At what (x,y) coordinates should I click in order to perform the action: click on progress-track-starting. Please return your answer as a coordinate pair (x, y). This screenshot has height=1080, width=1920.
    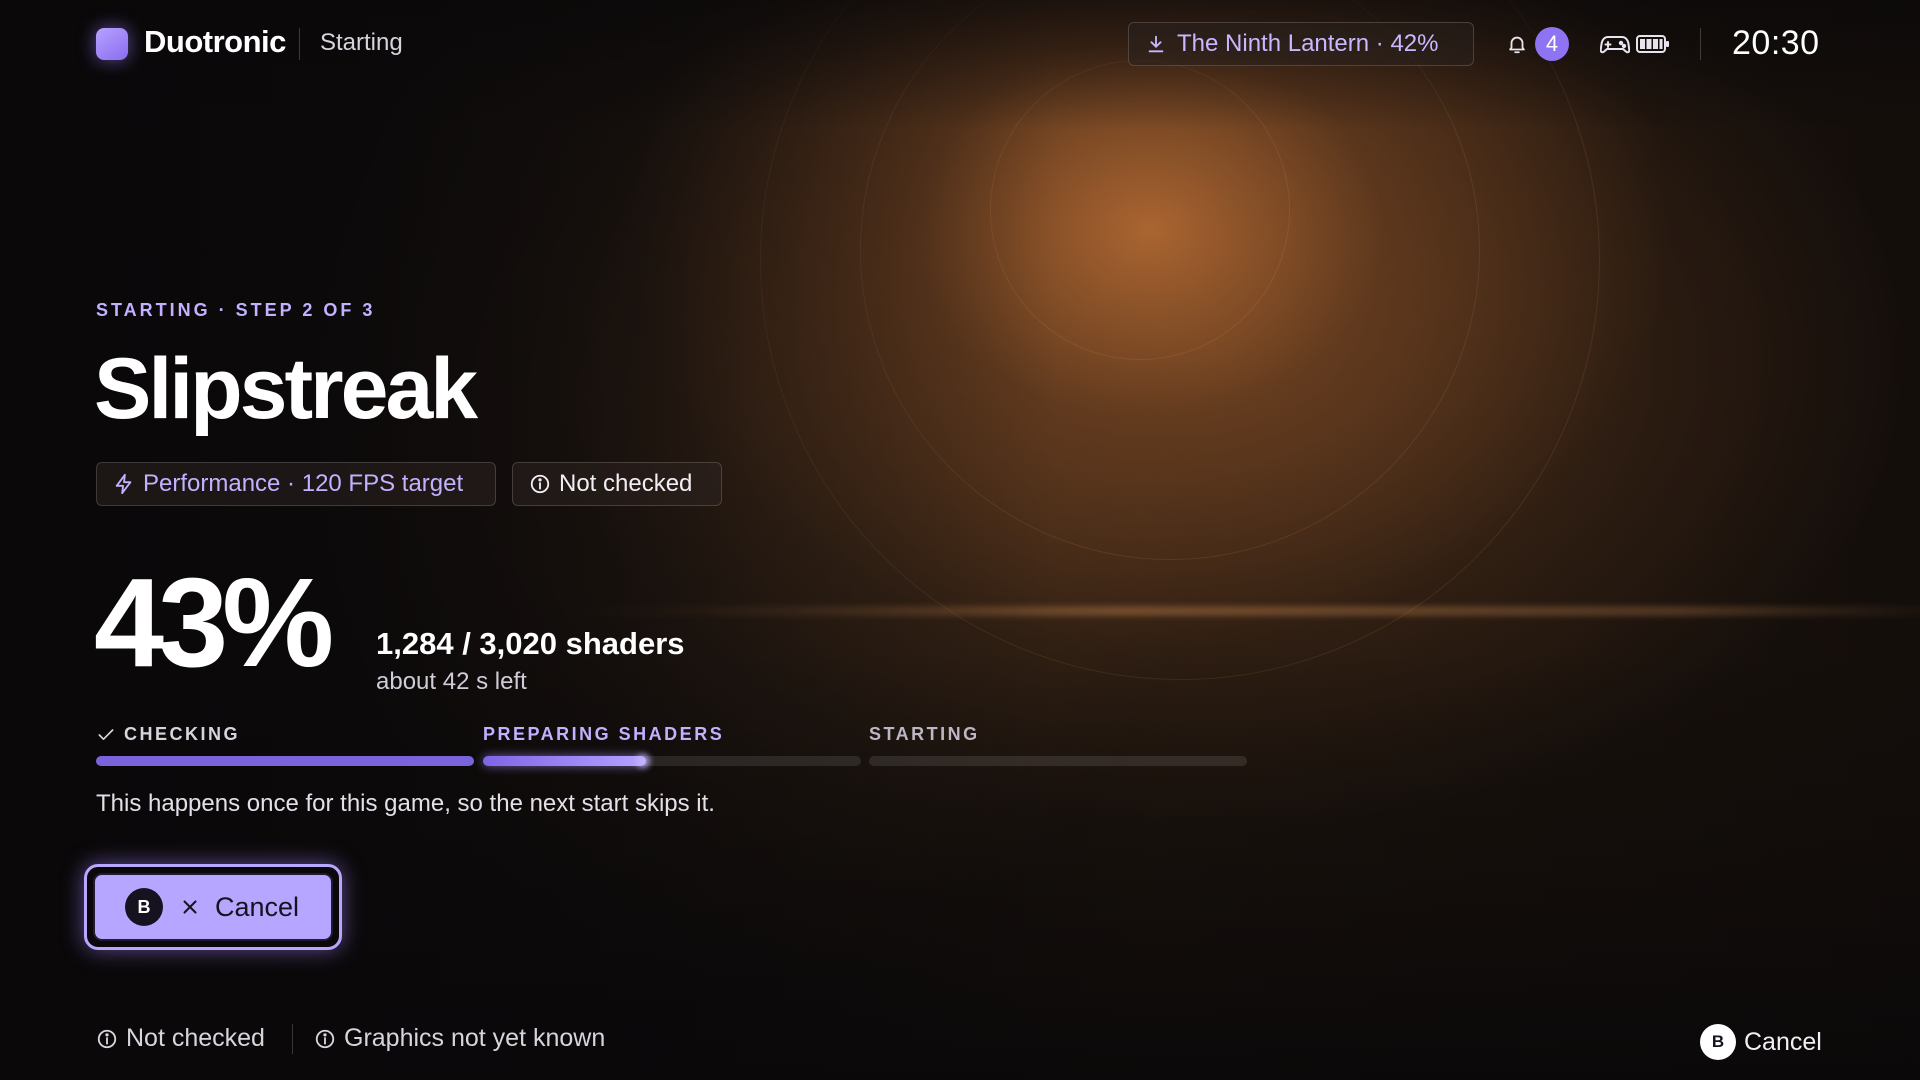
    Looking at the image, I should click on (1058, 761).